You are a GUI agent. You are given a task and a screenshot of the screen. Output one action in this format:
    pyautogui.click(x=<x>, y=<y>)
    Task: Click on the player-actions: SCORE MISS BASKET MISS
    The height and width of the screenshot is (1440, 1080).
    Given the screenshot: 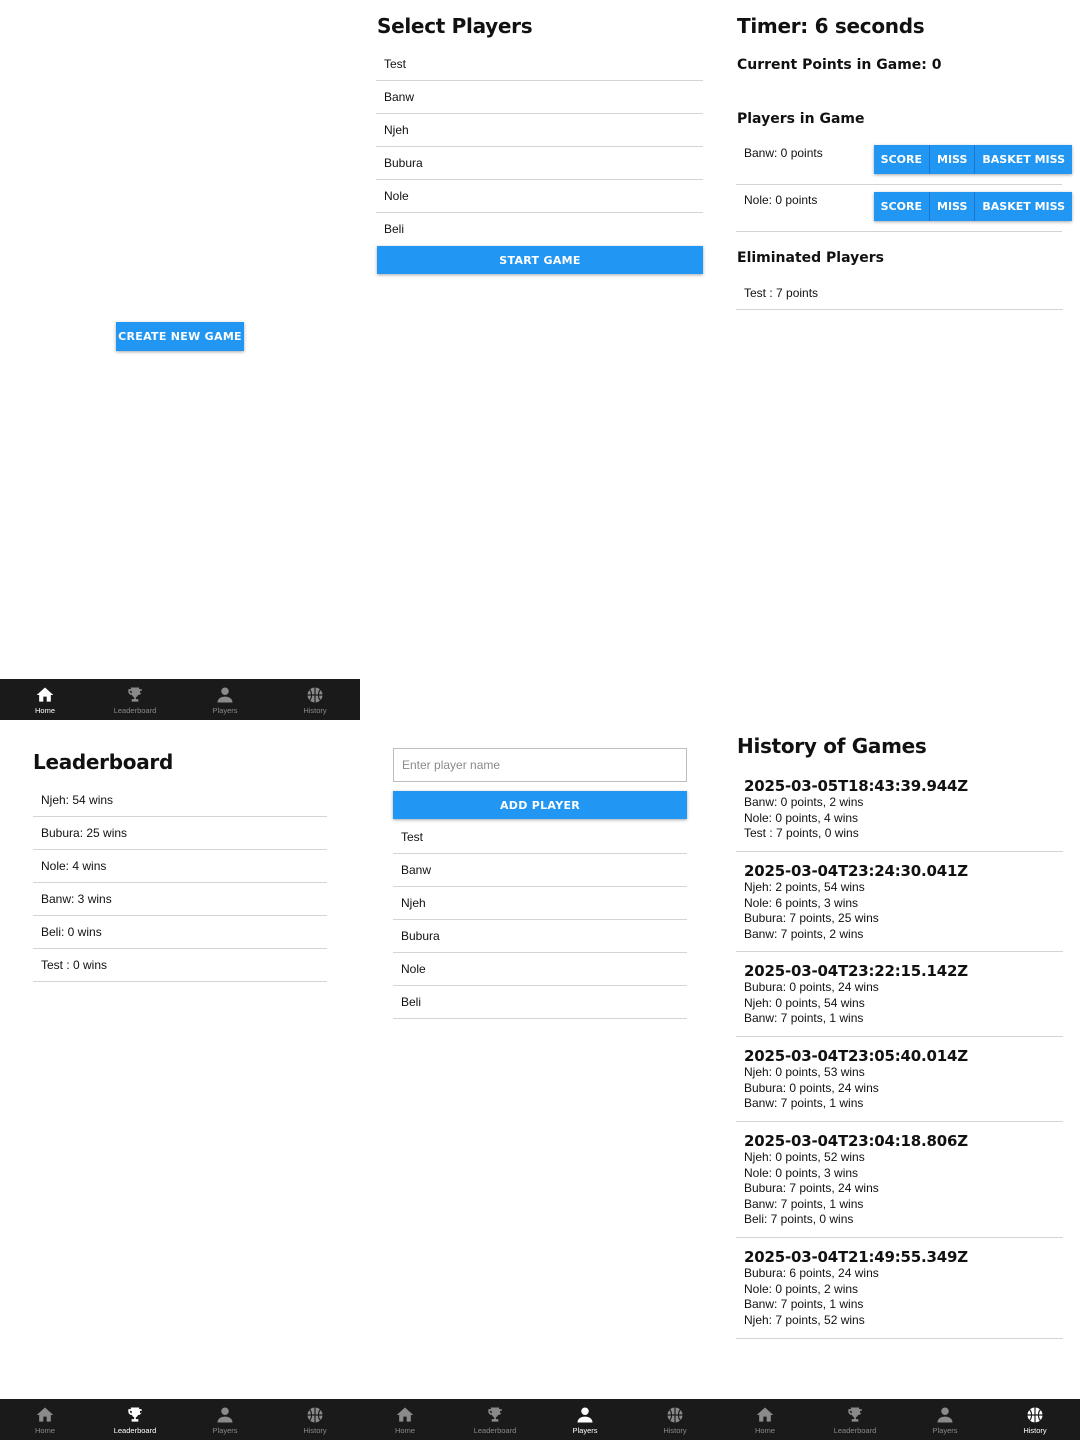 What is the action you would take?
    pyautogui.click(x=972, y=206)
    